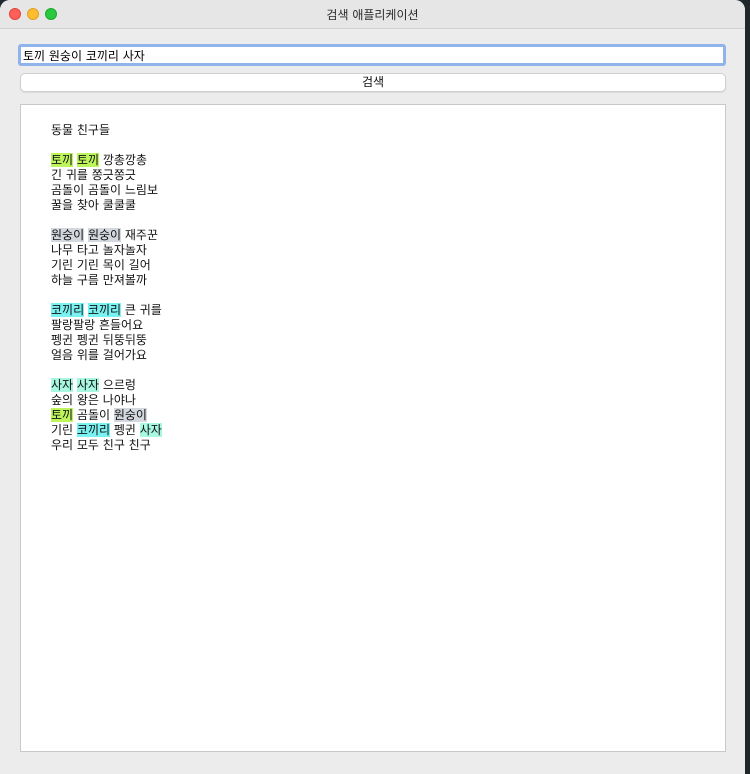 The height and width of the screenshot is (774, 750). I want to click on result-line: 펭귄 펭귄 뒤뚱뒤뚱, so click(388, 340).